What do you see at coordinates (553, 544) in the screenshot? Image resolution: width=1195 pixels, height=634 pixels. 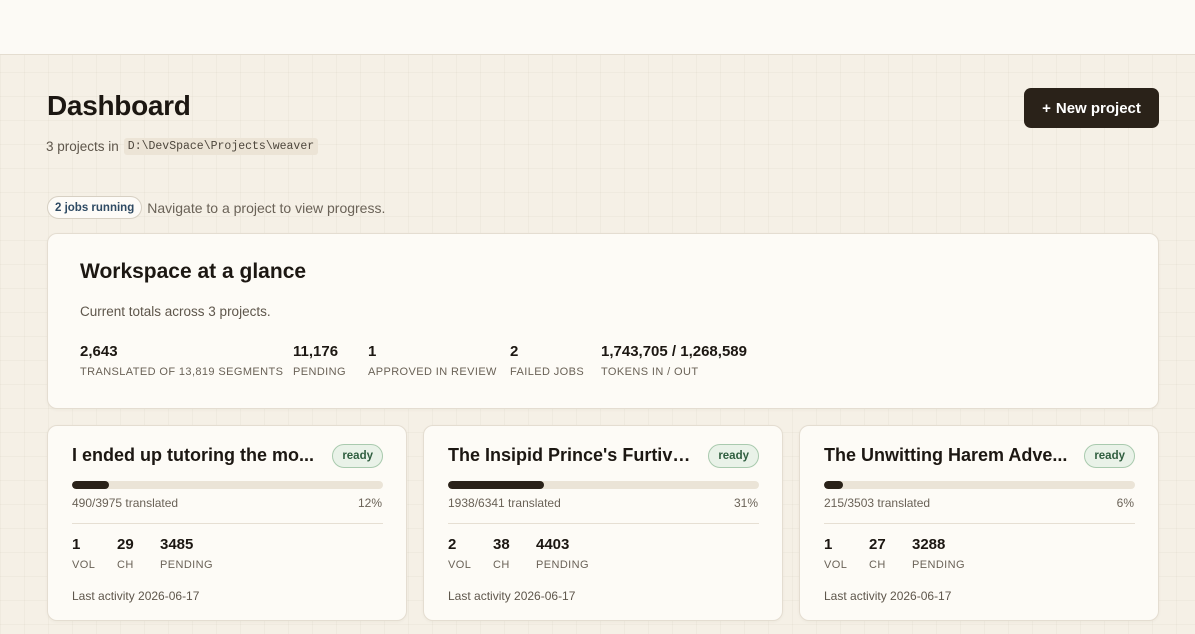 I see `stat-value: 4403` at bounding box center [553, 544].